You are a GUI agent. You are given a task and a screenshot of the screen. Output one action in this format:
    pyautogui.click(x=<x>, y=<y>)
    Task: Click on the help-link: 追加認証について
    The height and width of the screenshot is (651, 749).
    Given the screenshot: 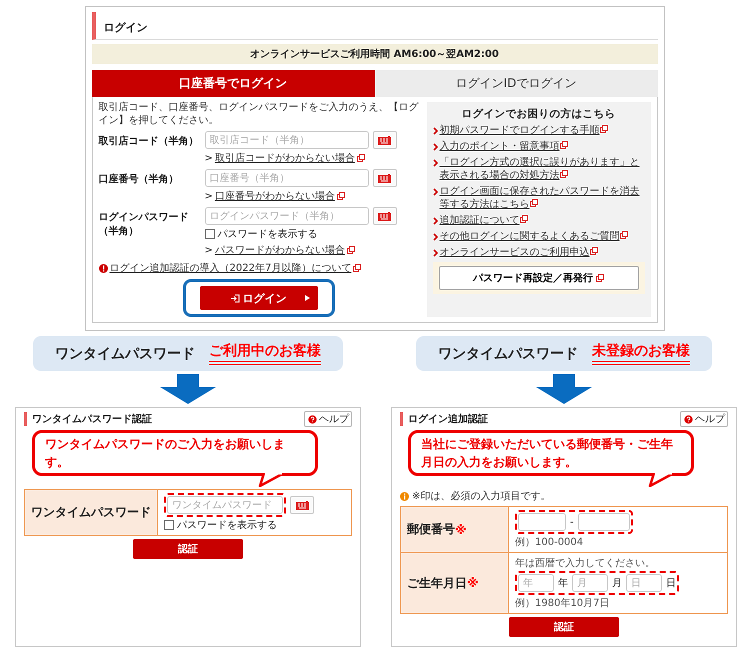 What is the action you would take?
    pyautogui.click(x=484, y=220)
    